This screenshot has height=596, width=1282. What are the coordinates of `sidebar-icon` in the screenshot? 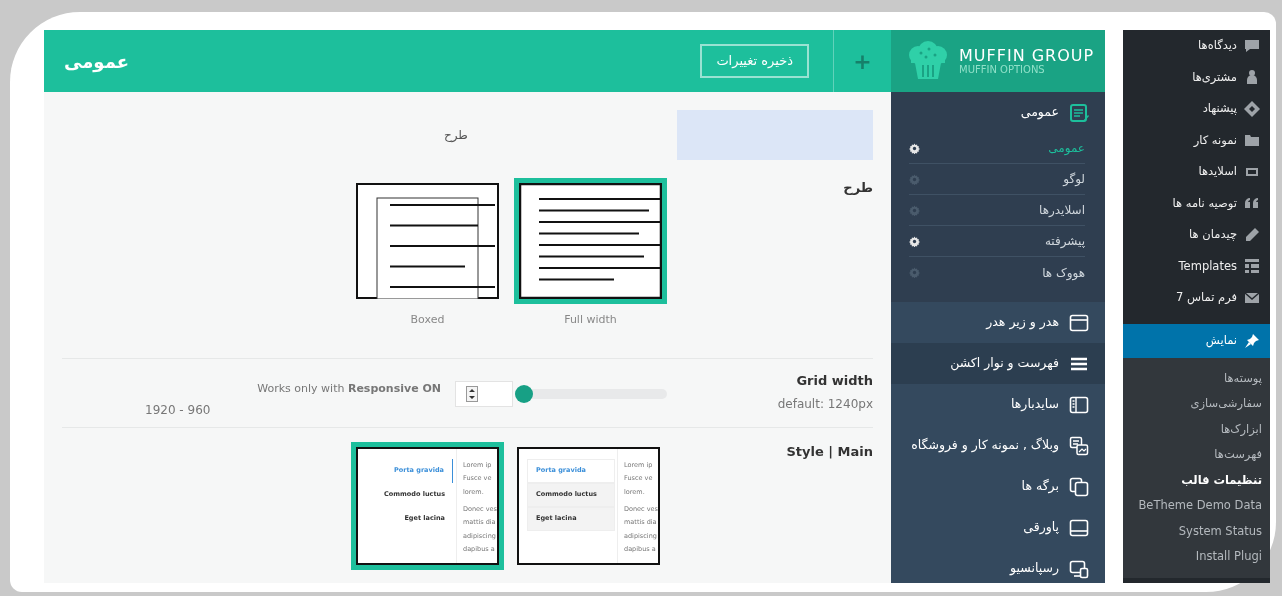 It's located at (1079, 404).